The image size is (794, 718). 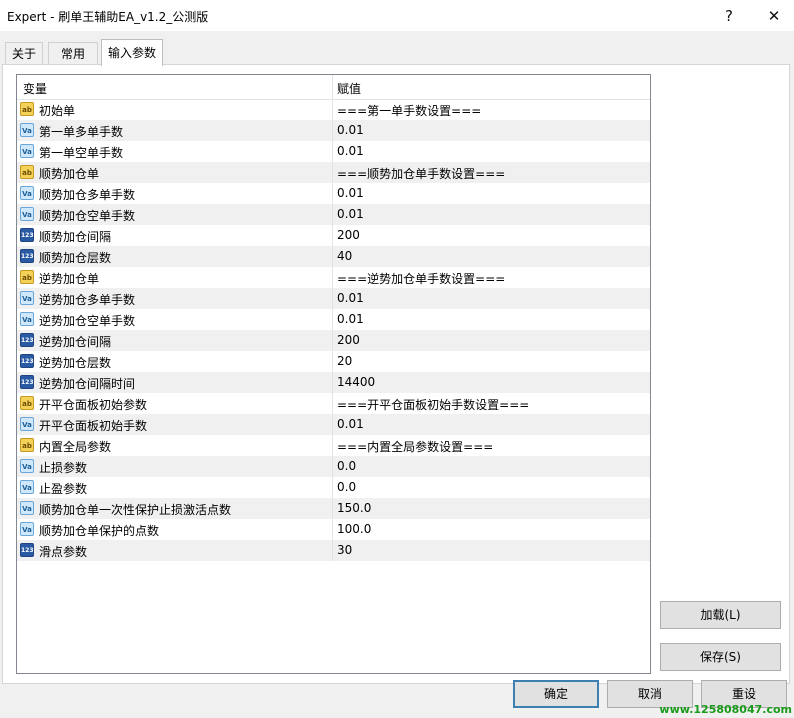 What do you see at coordinates (333, 550) in the screenshot?
I see `table-row: 123 滑点参数 30` at bounding box center [333, 550].